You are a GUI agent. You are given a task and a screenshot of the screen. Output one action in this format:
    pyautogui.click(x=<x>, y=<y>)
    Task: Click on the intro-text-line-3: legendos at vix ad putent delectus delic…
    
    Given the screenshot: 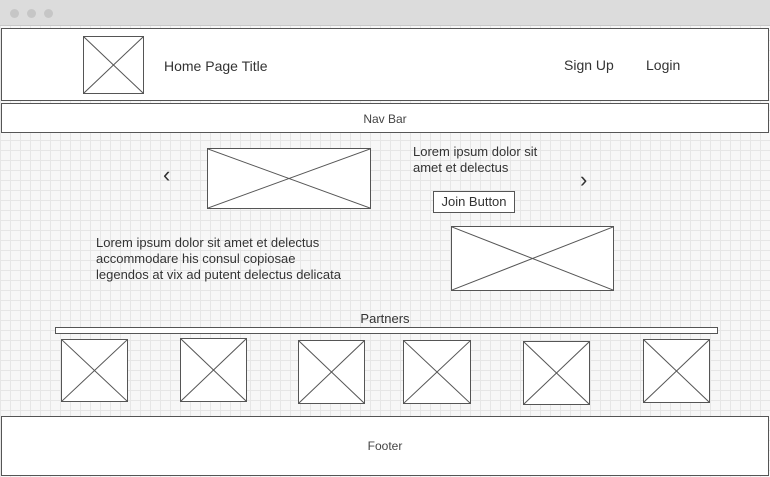 What is the action you would take?
    pyautogui.click(x=219, y=274)
    